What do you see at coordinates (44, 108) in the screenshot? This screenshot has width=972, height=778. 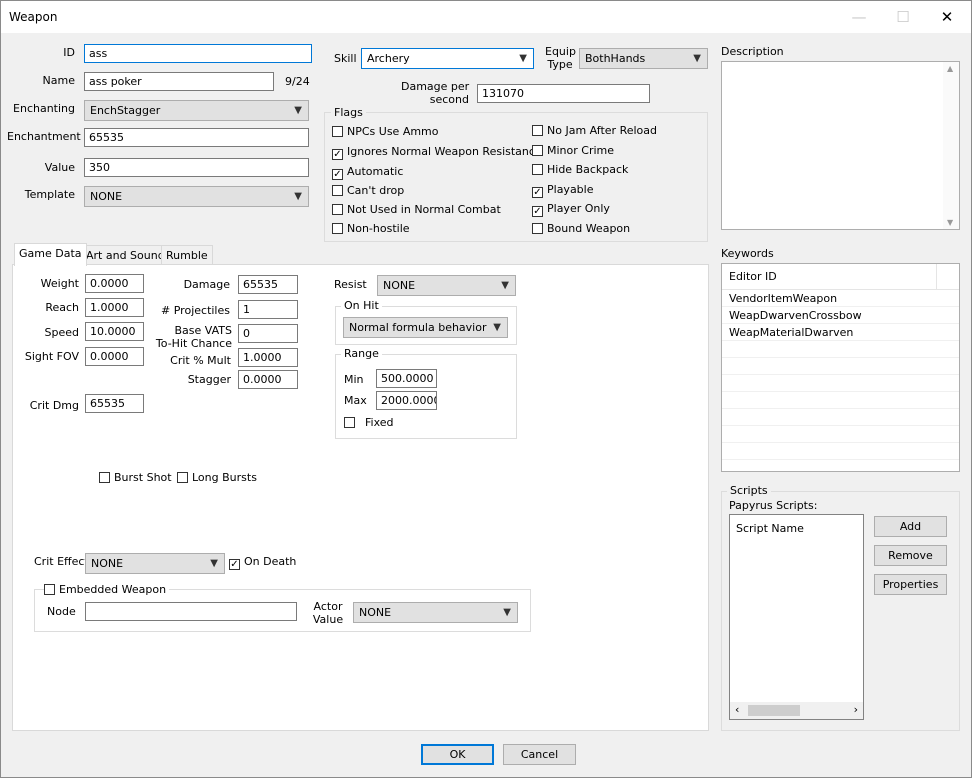 I see `enchanting-label: Enchanting` at bounding box center [44, 108].